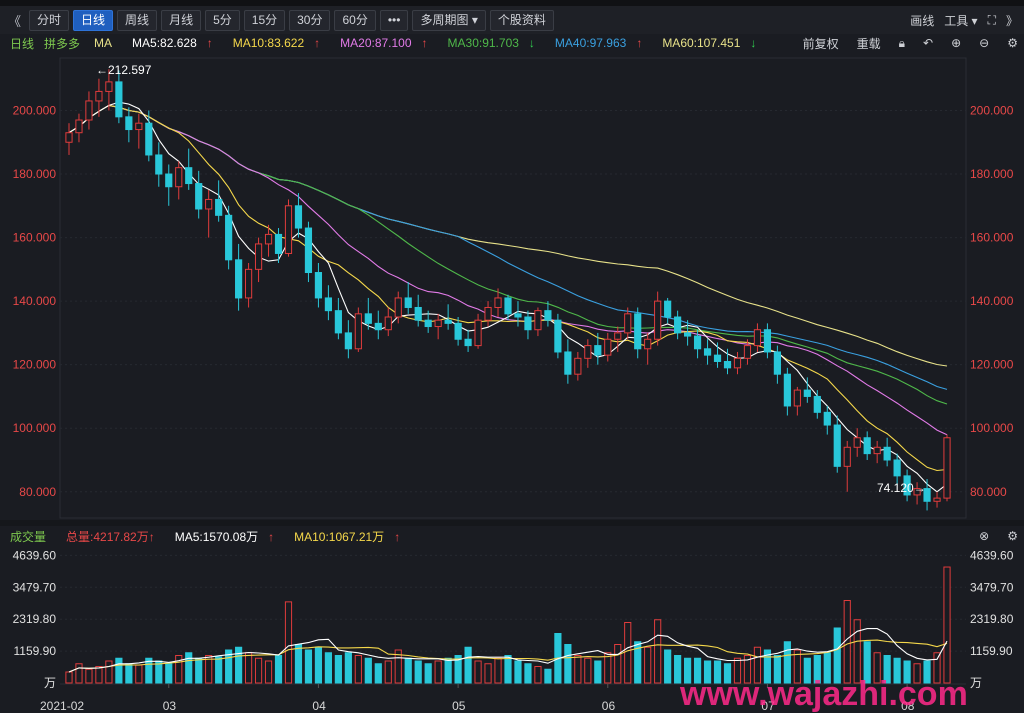  Describe the element at coordinates (902, 43) in the screenshot. I see `lock-icon: 🔒︎` at that location.